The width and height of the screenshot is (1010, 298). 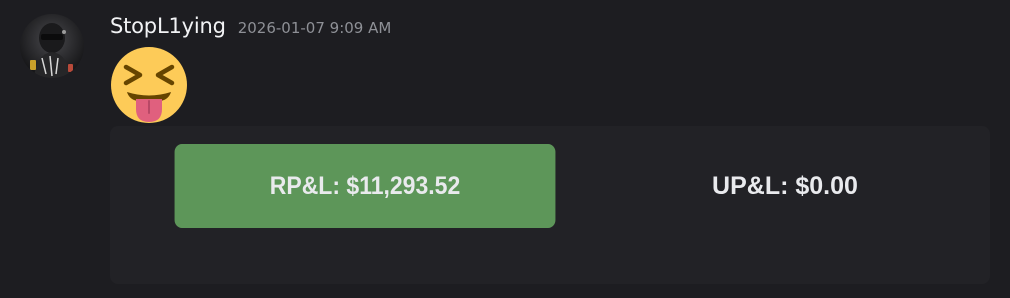 I want to click on timestamp: 2026-01-07 9:09 AM, so click(x=314, y=28).